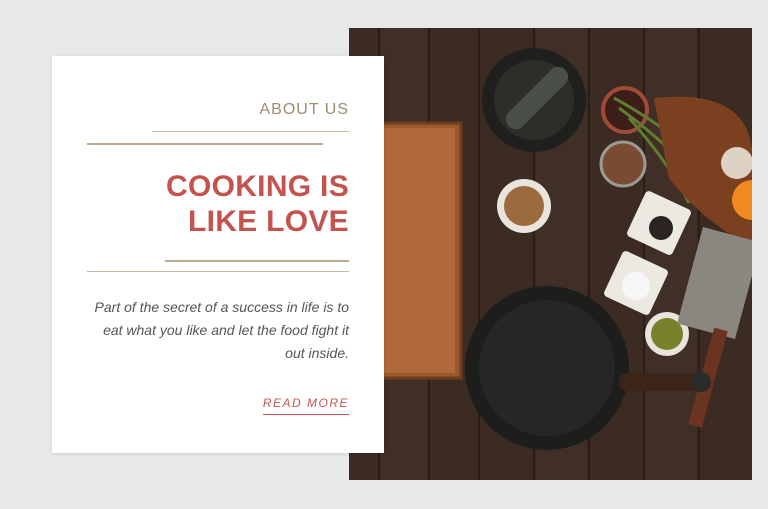 Image resolution: width=768 pixels, height=509 pixels. What do you see at coordinates (268, 221) in the screenshot?
I see `card-title-line: LIKE LOVE` at bounding box center [268, 221].